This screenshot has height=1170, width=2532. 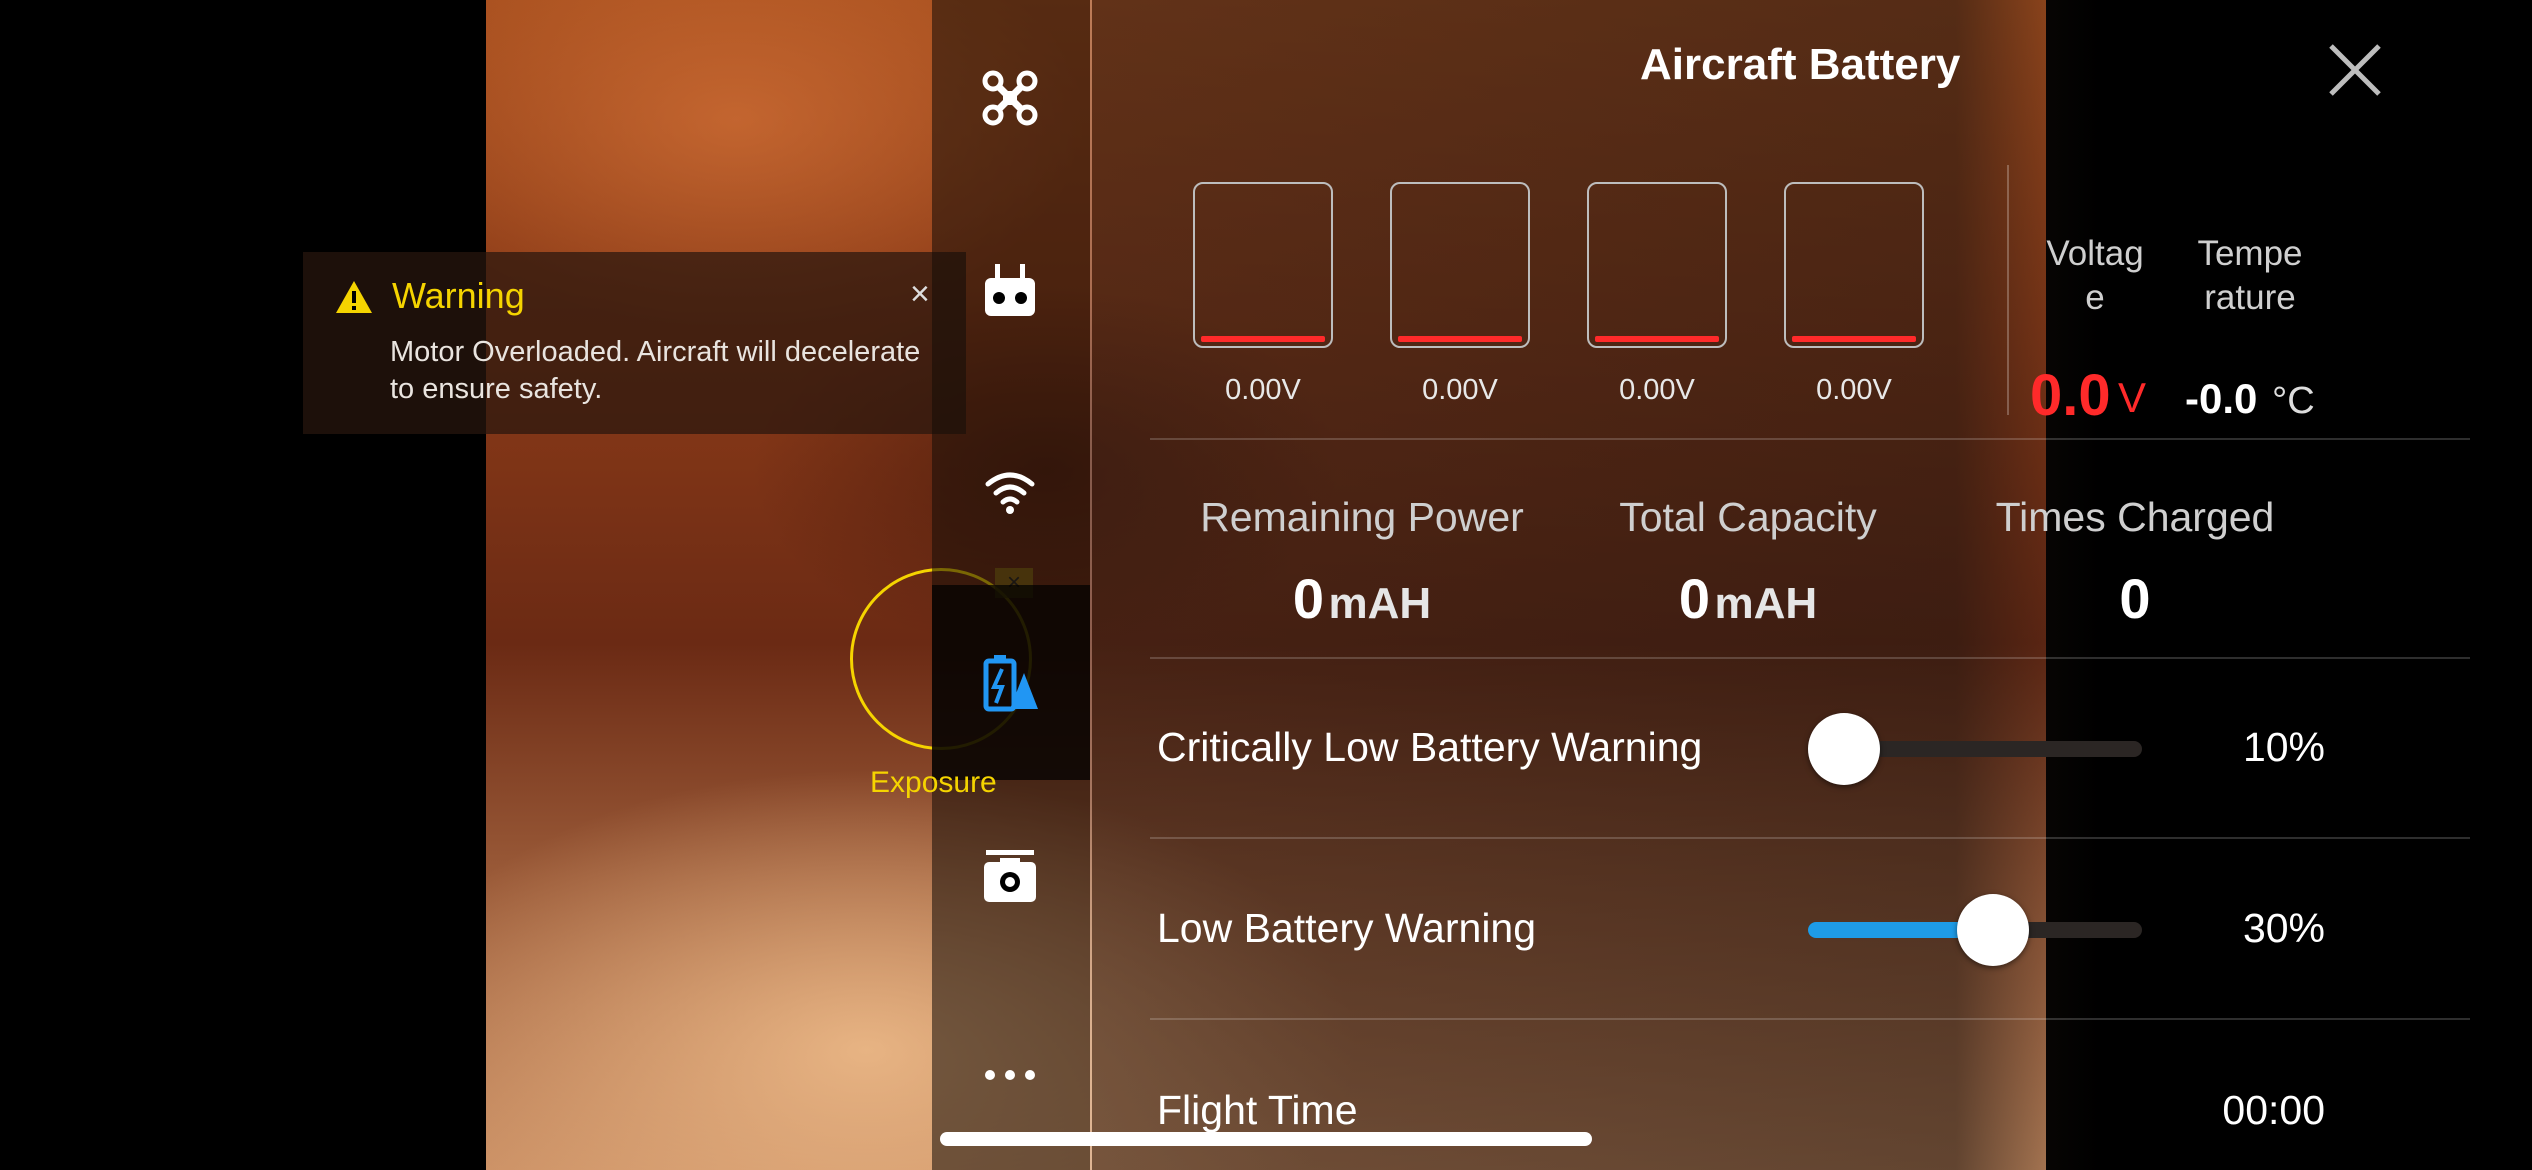 What do you see at coordinates (1657, 390) in the screenshot?
I see `cell-voltage-3: 0.00V` at bounding box center [1657, 390].